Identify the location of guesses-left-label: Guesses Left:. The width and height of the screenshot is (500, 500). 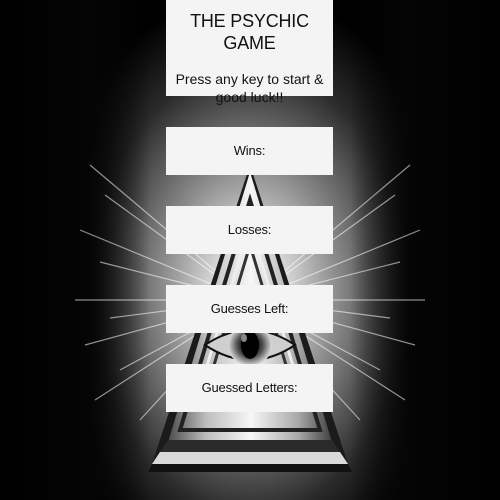
(249, 308).